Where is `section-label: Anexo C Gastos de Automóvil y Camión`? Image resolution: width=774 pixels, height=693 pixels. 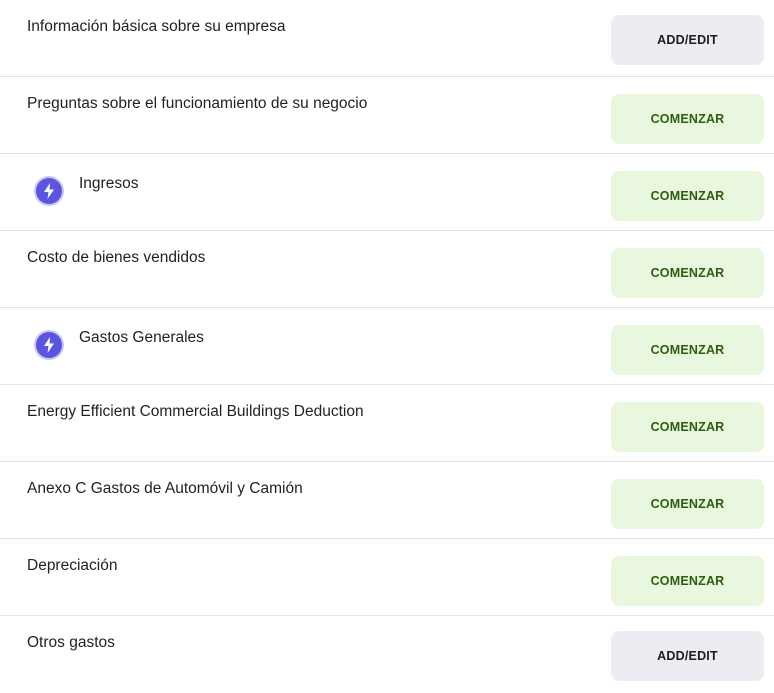 section-label: Anexo C Gastos de Automóvil y Camión is located at coordinates (165, 488).